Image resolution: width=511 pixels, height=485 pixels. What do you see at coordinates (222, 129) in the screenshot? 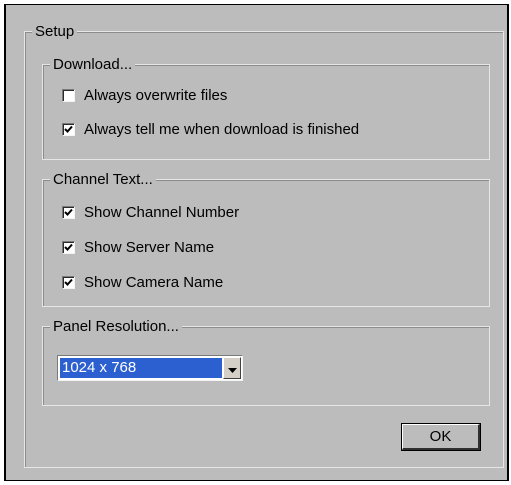
I see `download-finished-label: Always tell me when download is finished` at bounding box center [222, 129].